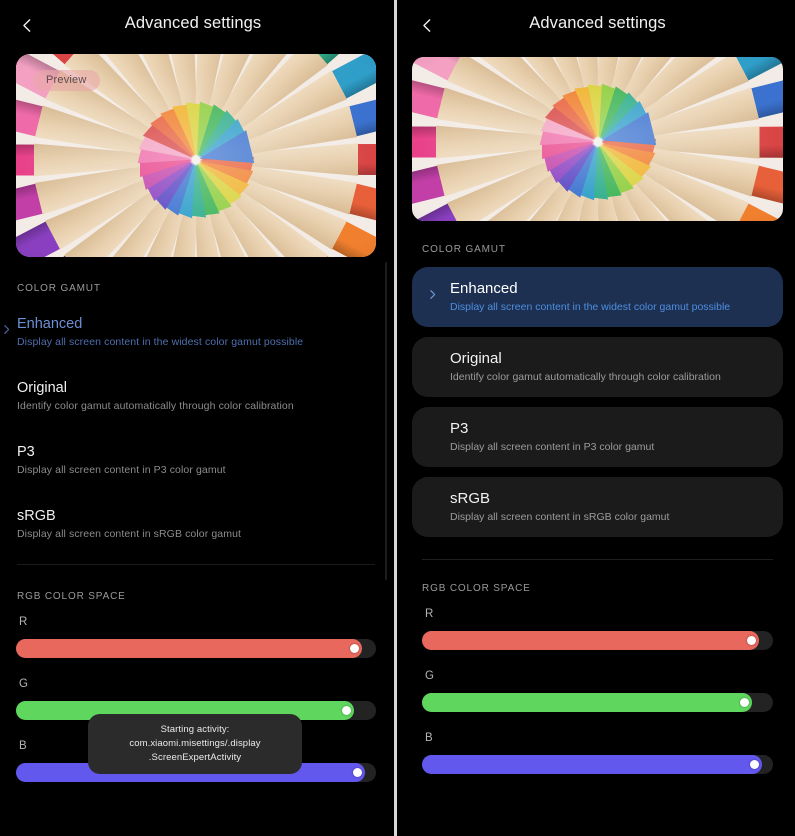 The height and width of the screenshot is (836, 795). What do you see at coordinates (195, 757) in the screenshot?
I see `toast-line-2: .ScreenExpertActivity` at bounding box center [195, 757].